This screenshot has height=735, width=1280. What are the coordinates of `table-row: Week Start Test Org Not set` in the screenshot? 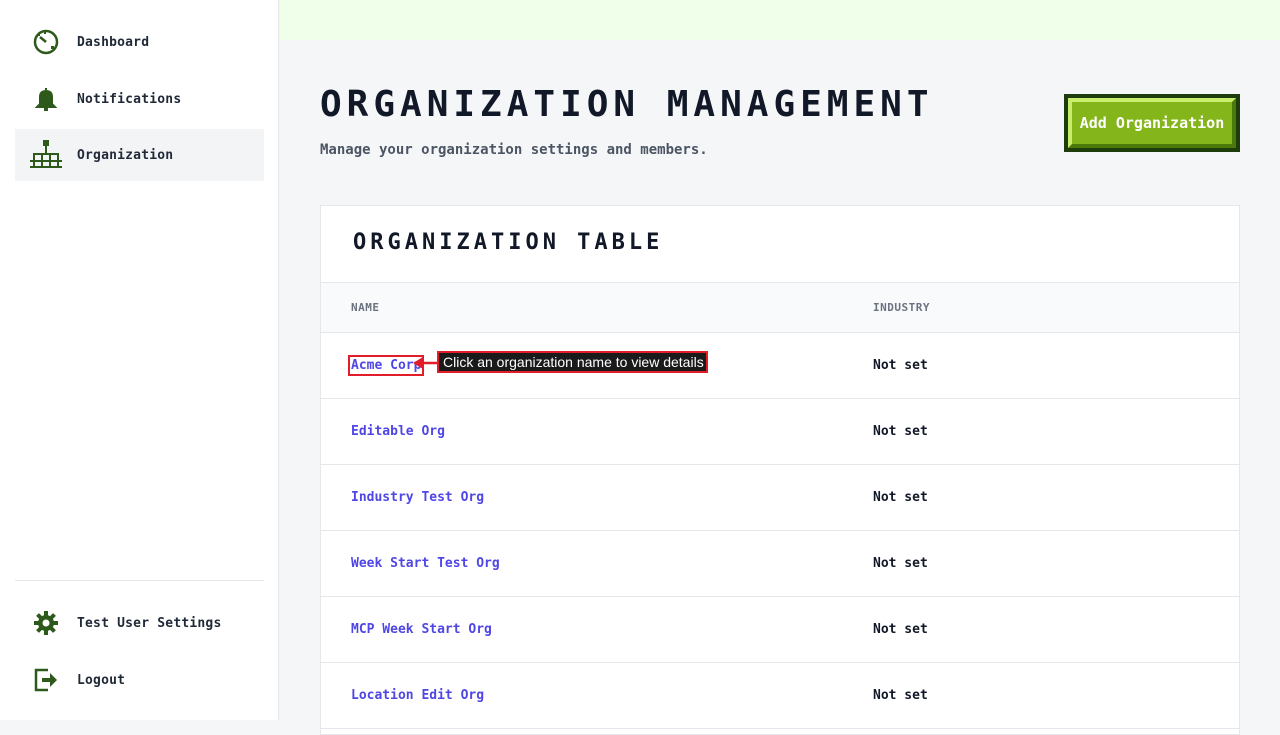 It's located at (780, 564).